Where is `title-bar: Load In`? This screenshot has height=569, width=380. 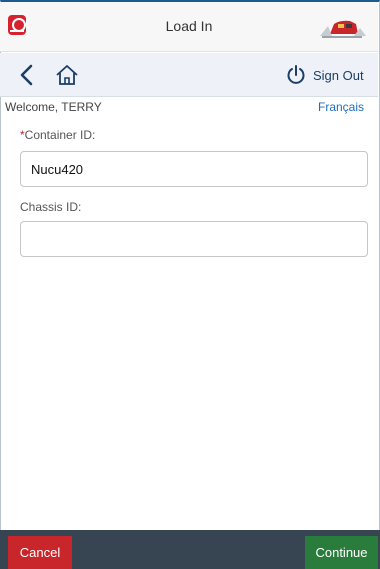
title-bar: Load In is located at coordinates (189, 27).